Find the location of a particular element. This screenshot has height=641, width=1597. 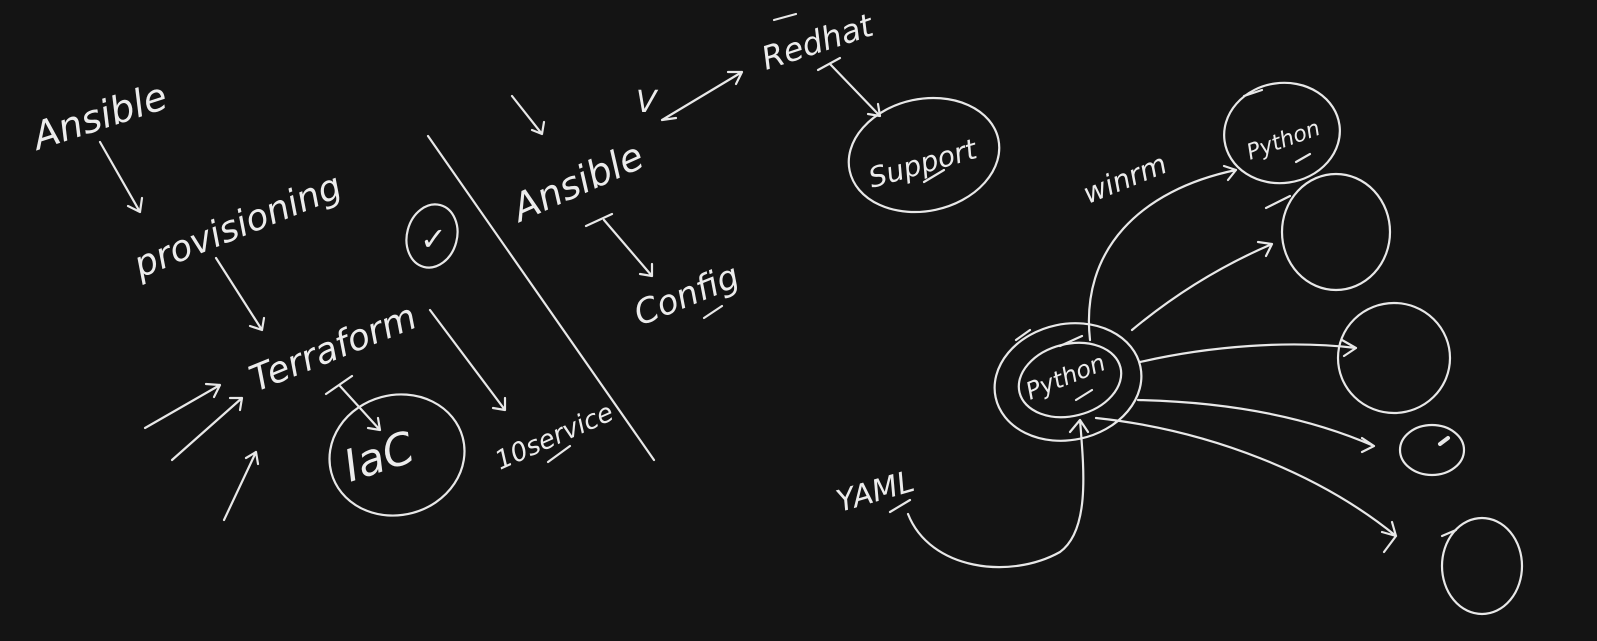

arrow-yaml-to-python is located at coordinates (998, 493).